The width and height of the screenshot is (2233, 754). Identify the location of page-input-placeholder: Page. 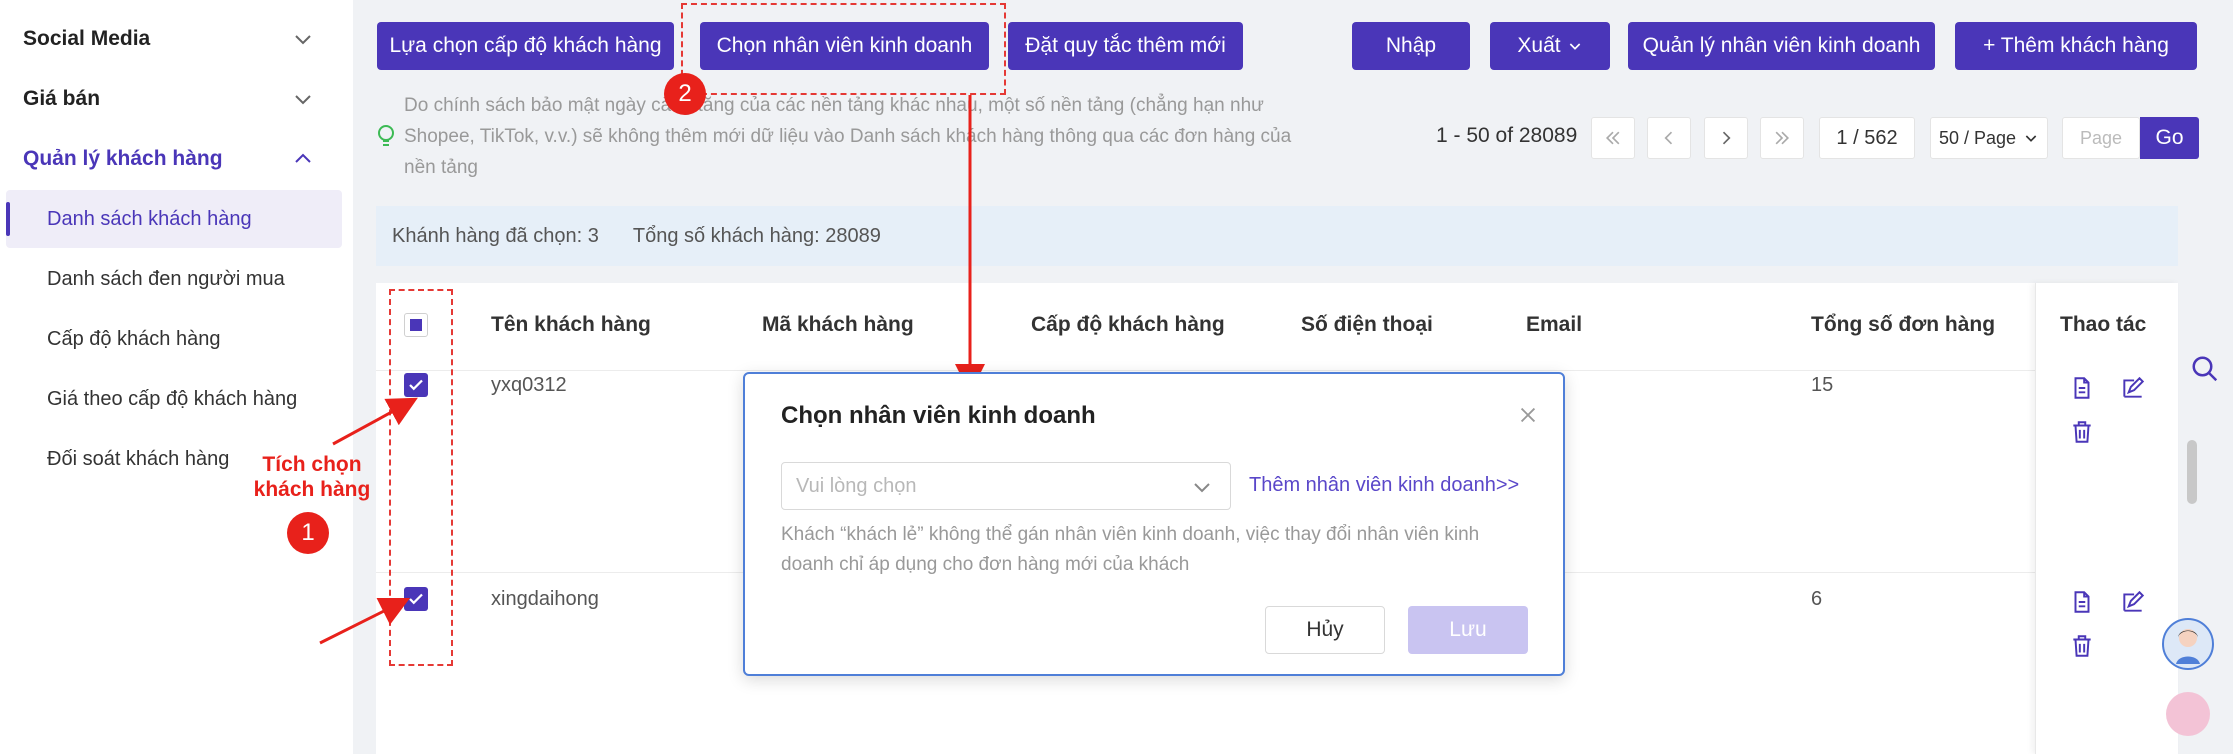
(2101, 137).